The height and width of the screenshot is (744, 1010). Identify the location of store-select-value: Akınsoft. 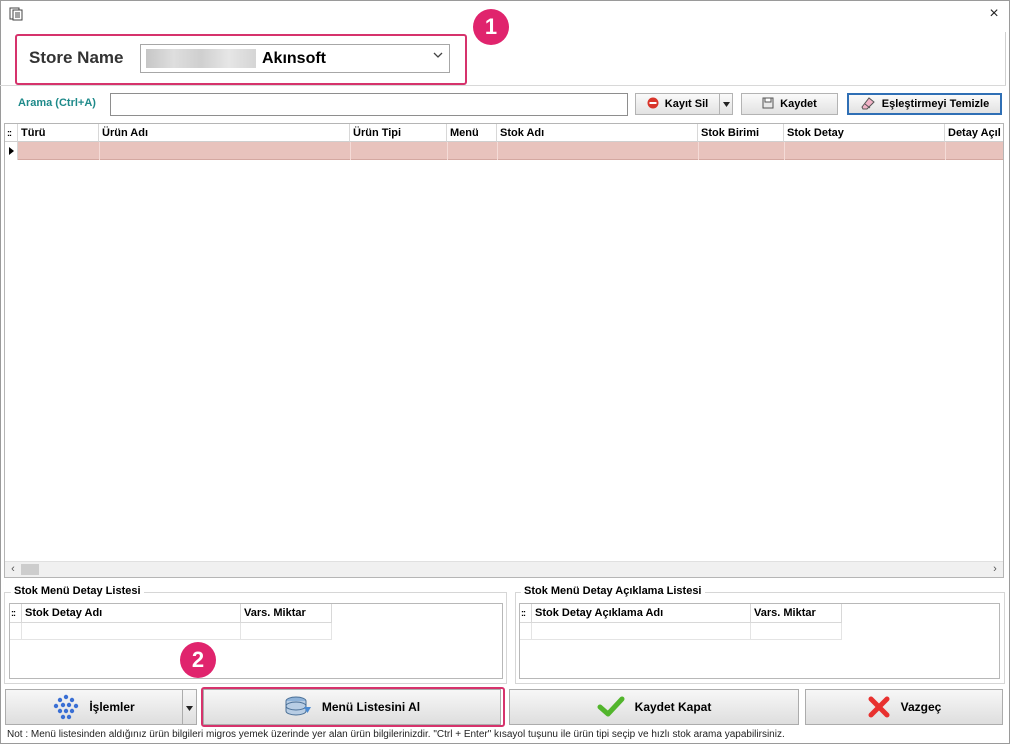
(294, 58).